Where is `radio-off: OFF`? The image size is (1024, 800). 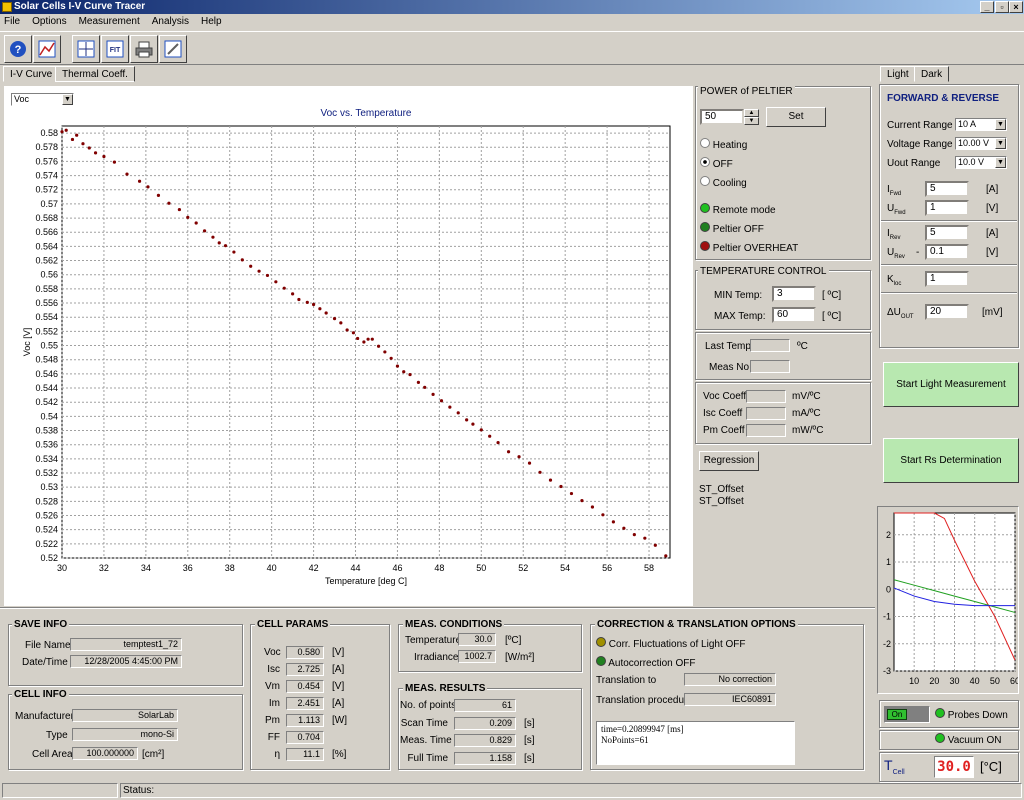 radio-off: OFF is located at coordinates (716, 163).